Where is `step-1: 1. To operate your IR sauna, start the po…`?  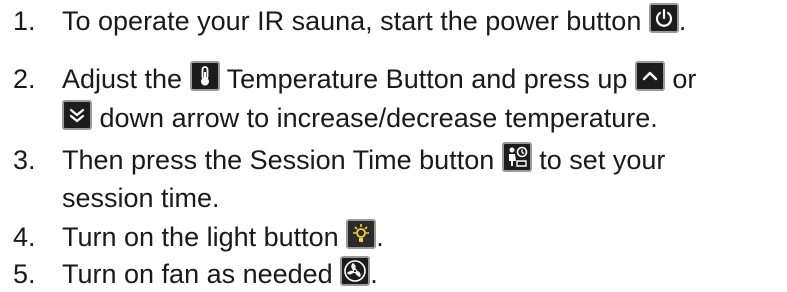
step-1: 1. To operate your IR sauna, start the po… is located at coordinates (349, 21).